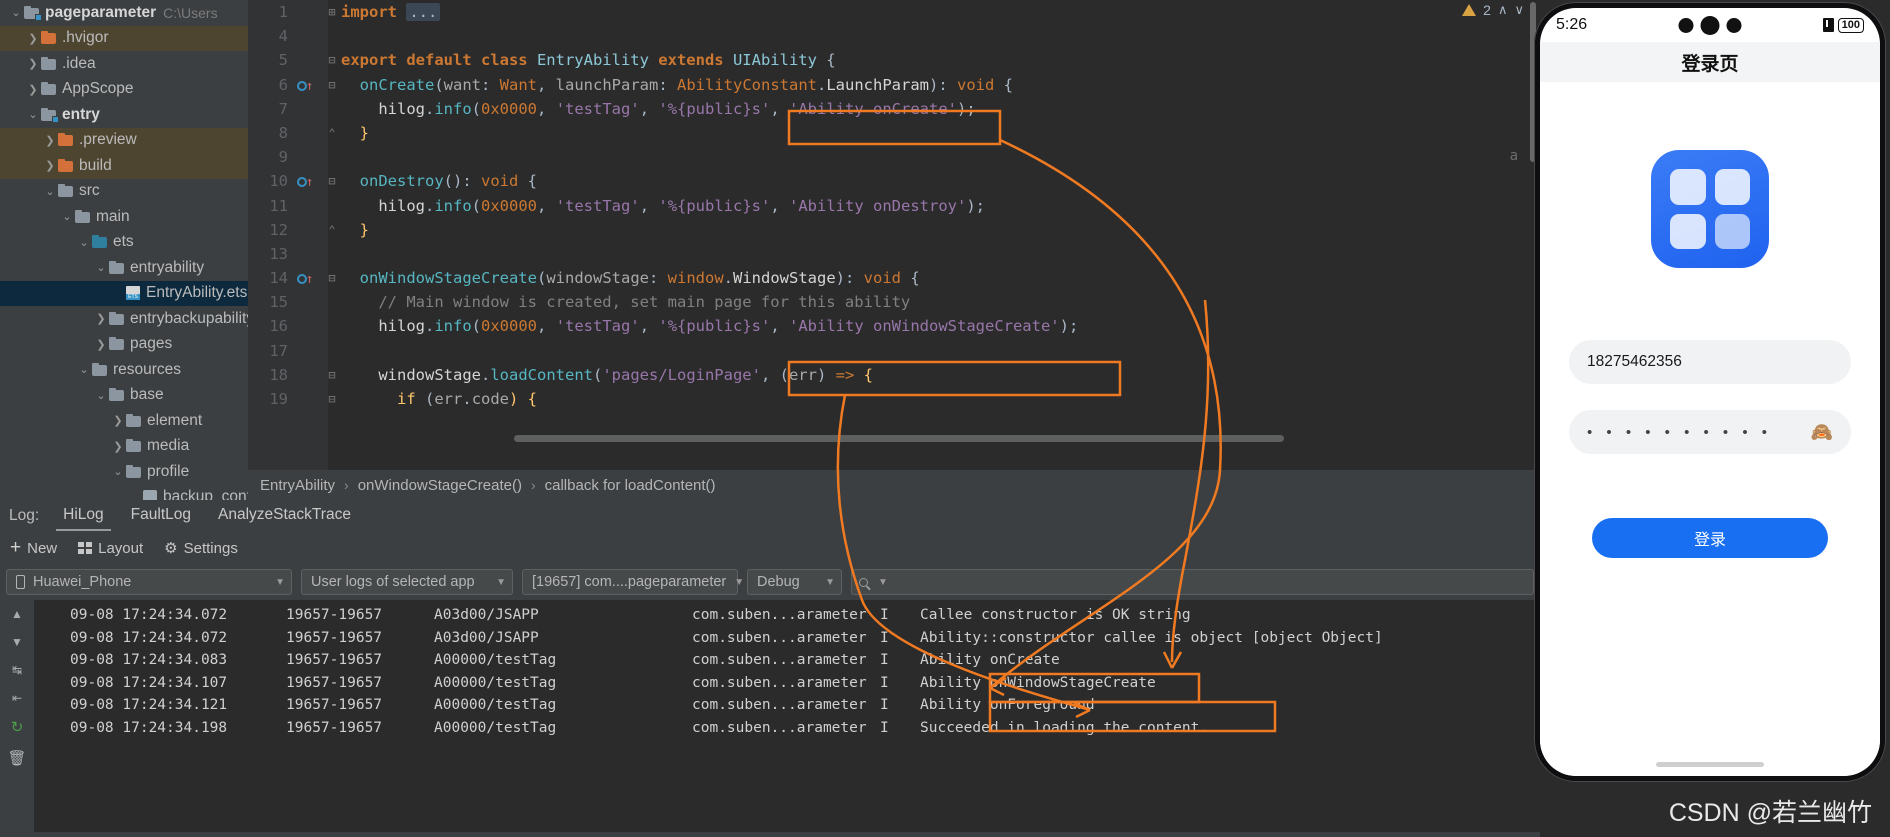  Describe the element at coordinates (794, 582) in the screenshot. I see `log-level-select: Debug ▼` at that location.